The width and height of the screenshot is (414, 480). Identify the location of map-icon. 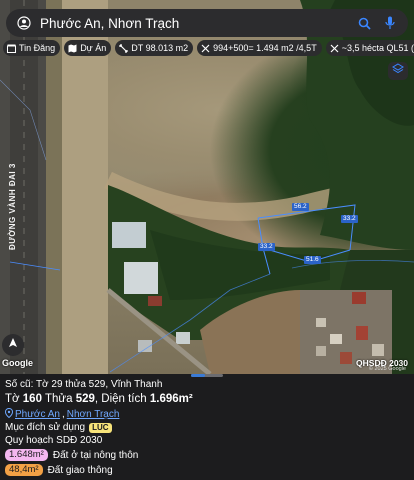
(72, 48).